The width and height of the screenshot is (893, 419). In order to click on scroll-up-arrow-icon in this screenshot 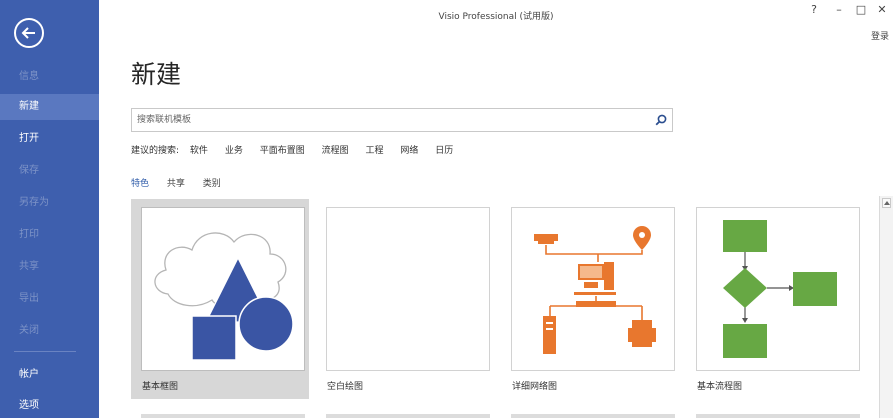, I will do `click(886, 203)`.